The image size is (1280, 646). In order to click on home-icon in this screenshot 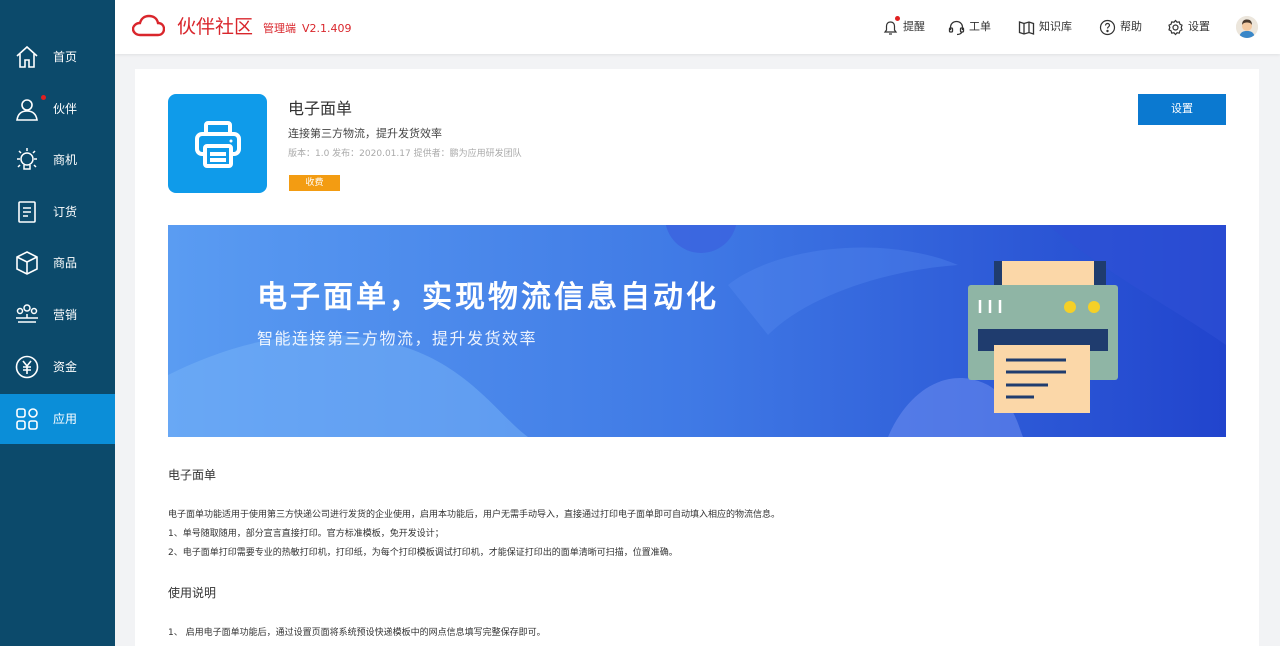, I will do `click(27, 56)`.